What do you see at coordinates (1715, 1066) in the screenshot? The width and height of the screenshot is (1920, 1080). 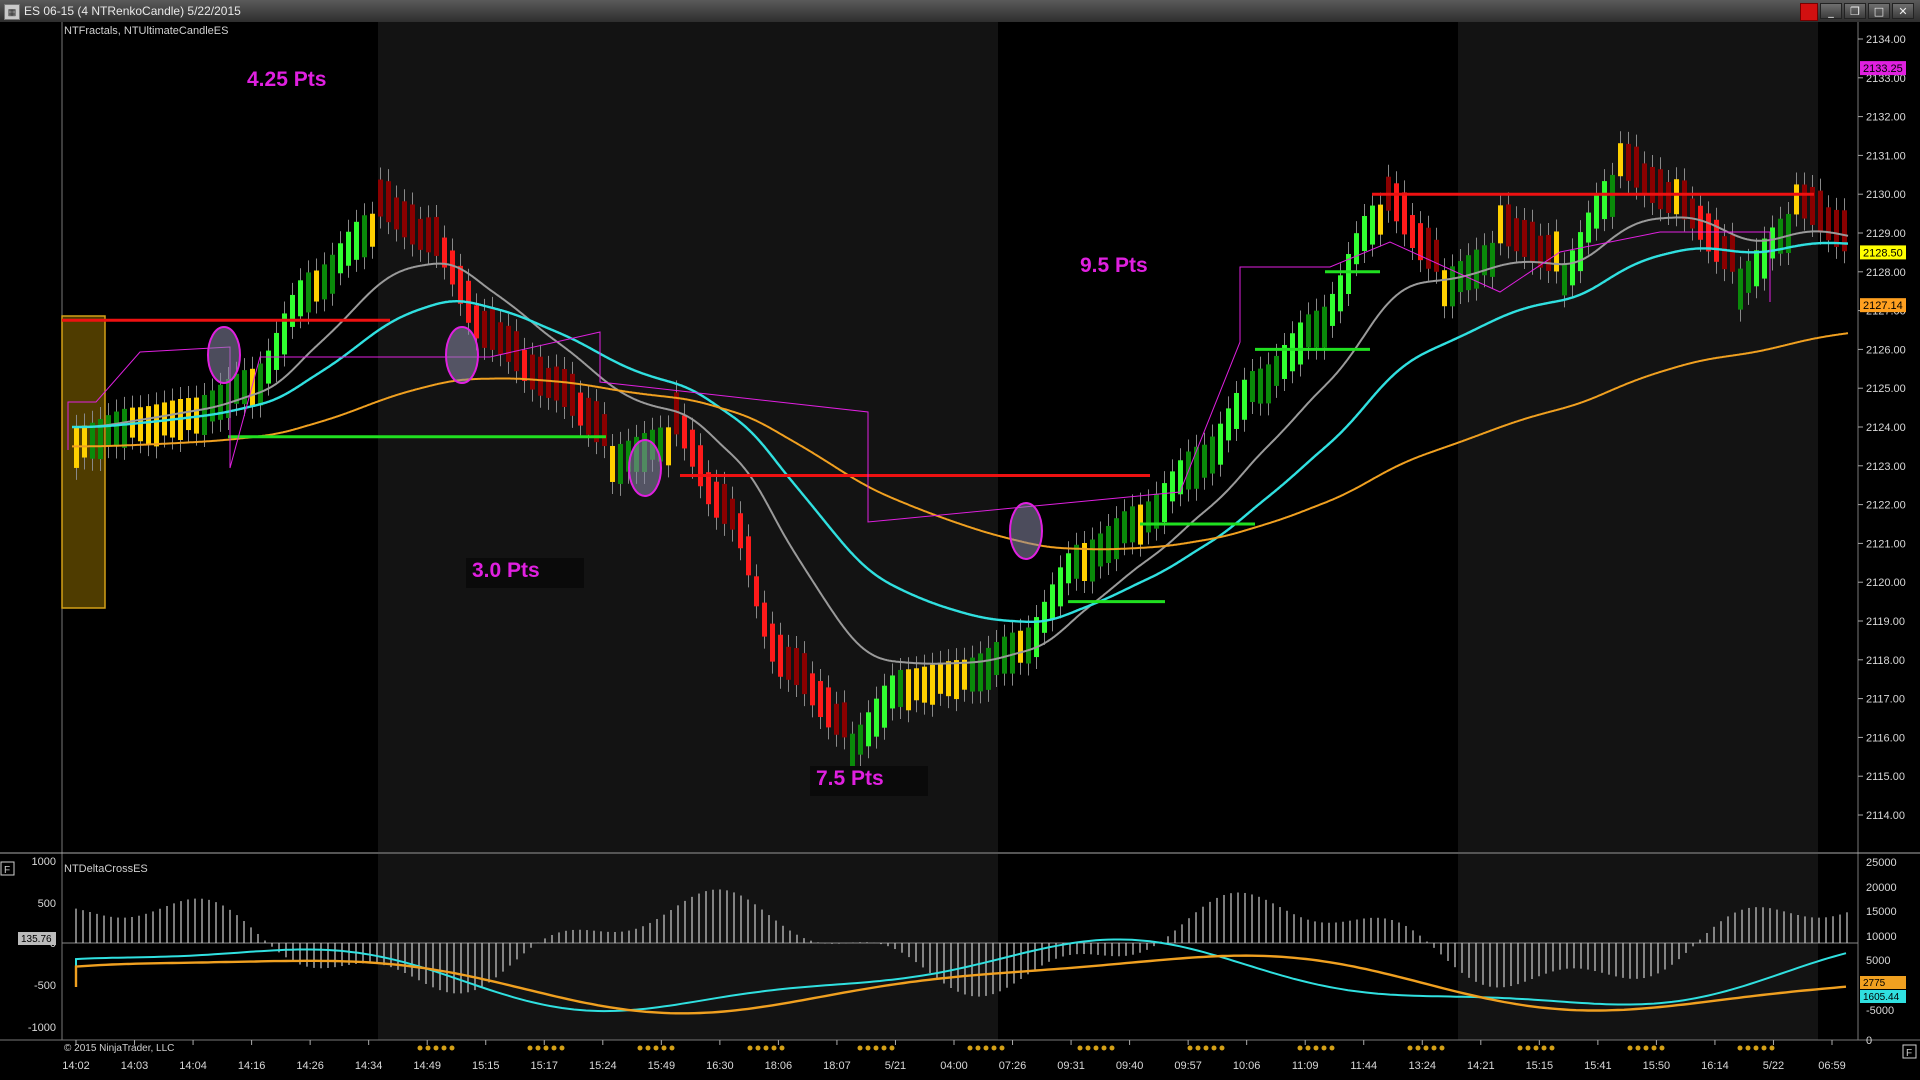 I see `time-tick-label: 16:14` at bounding box center [1715, 1066].